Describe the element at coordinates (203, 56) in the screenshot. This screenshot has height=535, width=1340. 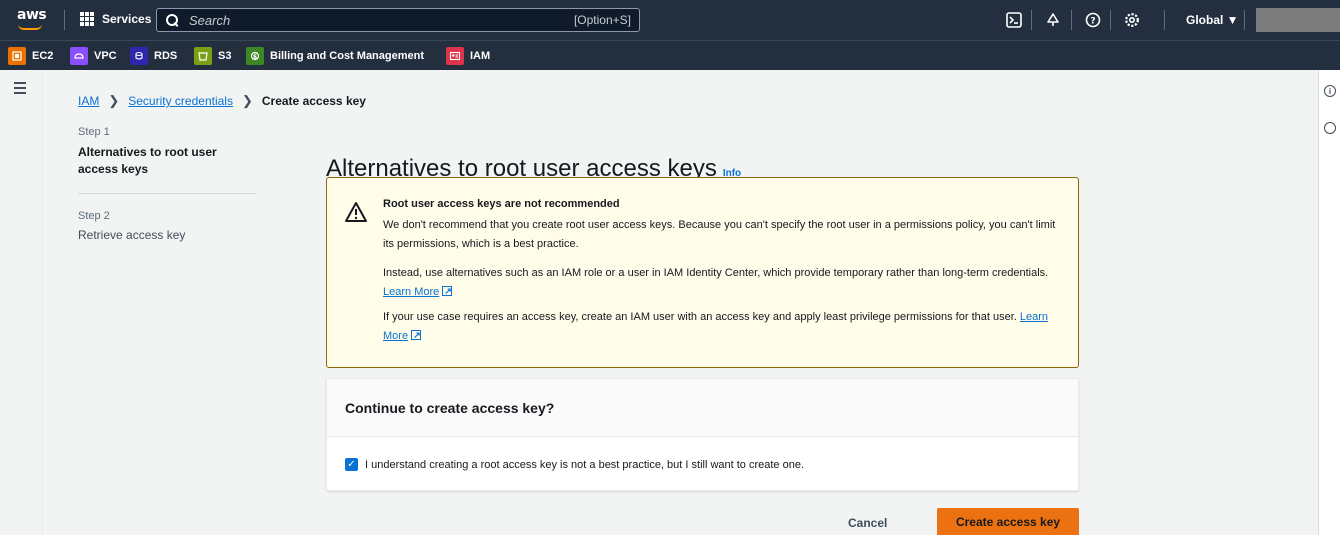
I see `s3-bucket-icon` at that location.